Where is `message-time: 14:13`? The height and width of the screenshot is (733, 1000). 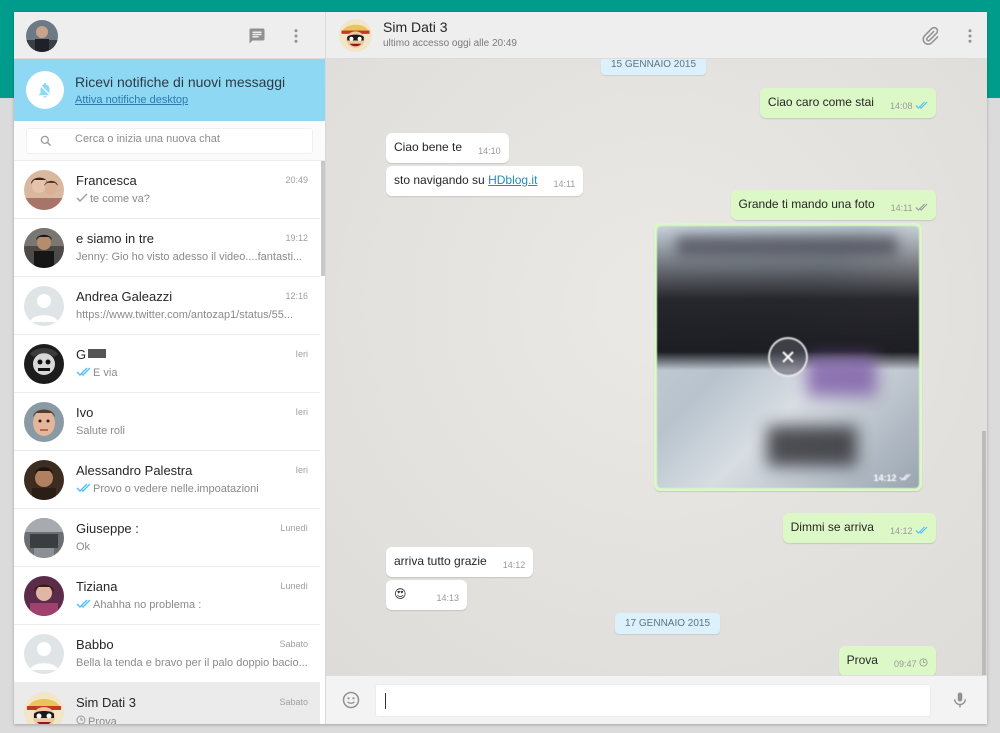 message-time: 14:13 is located at coordinates (448, 598).